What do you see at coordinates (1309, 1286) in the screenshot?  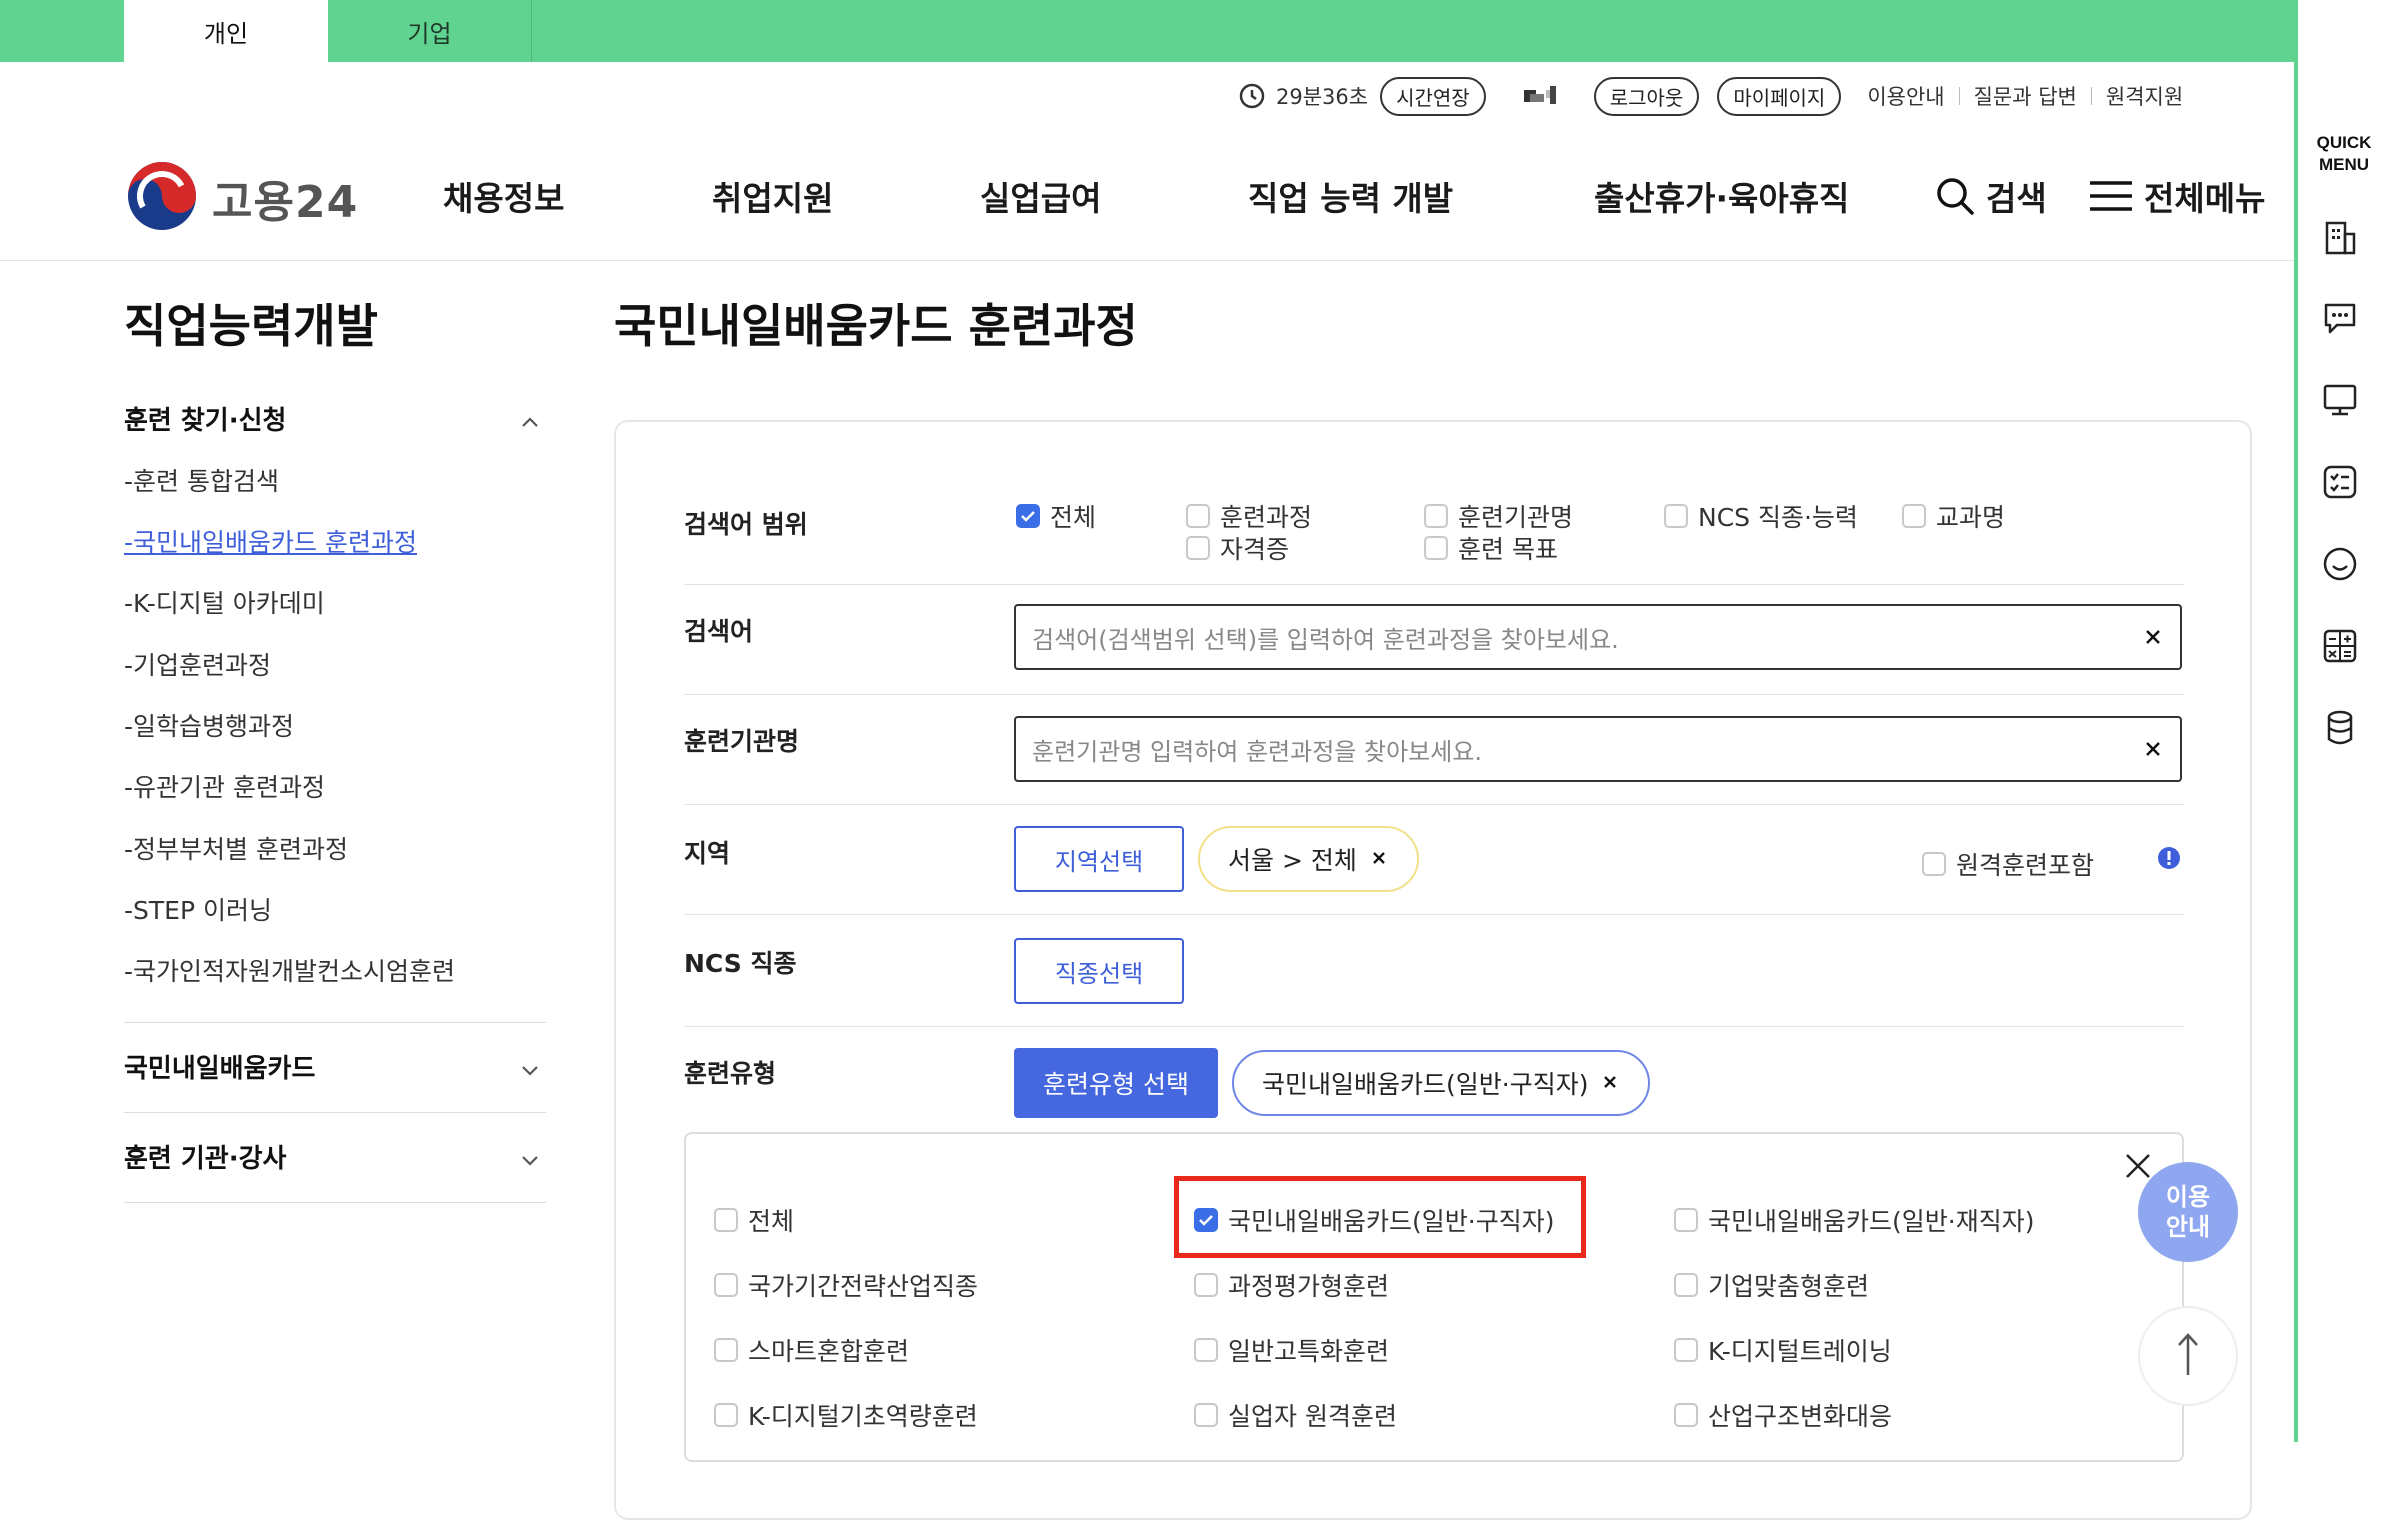 I see `checkbox-label: 과정평가형훈련` at bounding box center [1309, 1286].